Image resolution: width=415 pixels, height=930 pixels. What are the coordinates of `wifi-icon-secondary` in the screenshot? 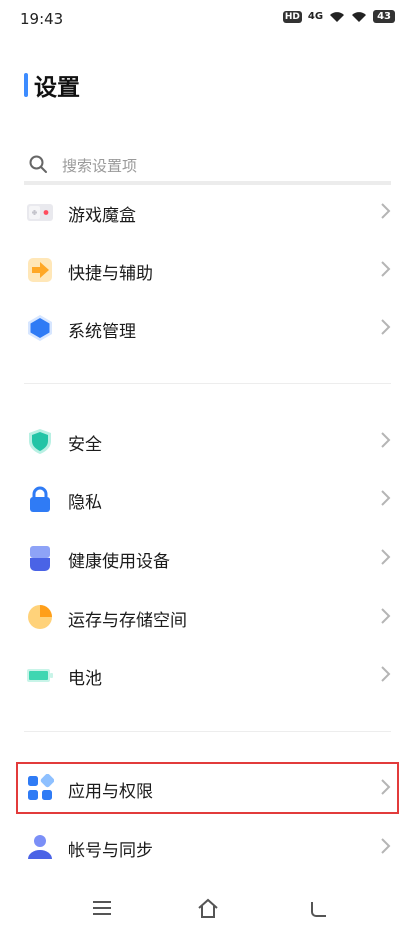 It's located at (359, 16).